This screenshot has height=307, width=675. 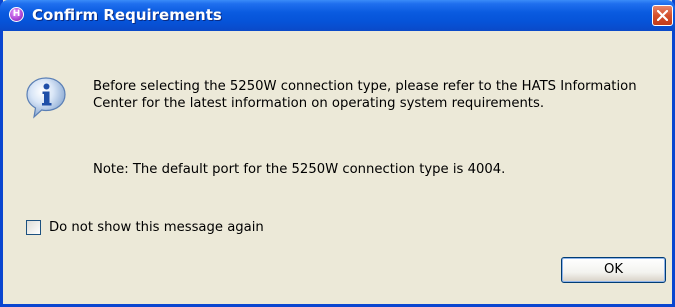 I want to click on dont-show-again-checkbox, so click(x=33, y=227).